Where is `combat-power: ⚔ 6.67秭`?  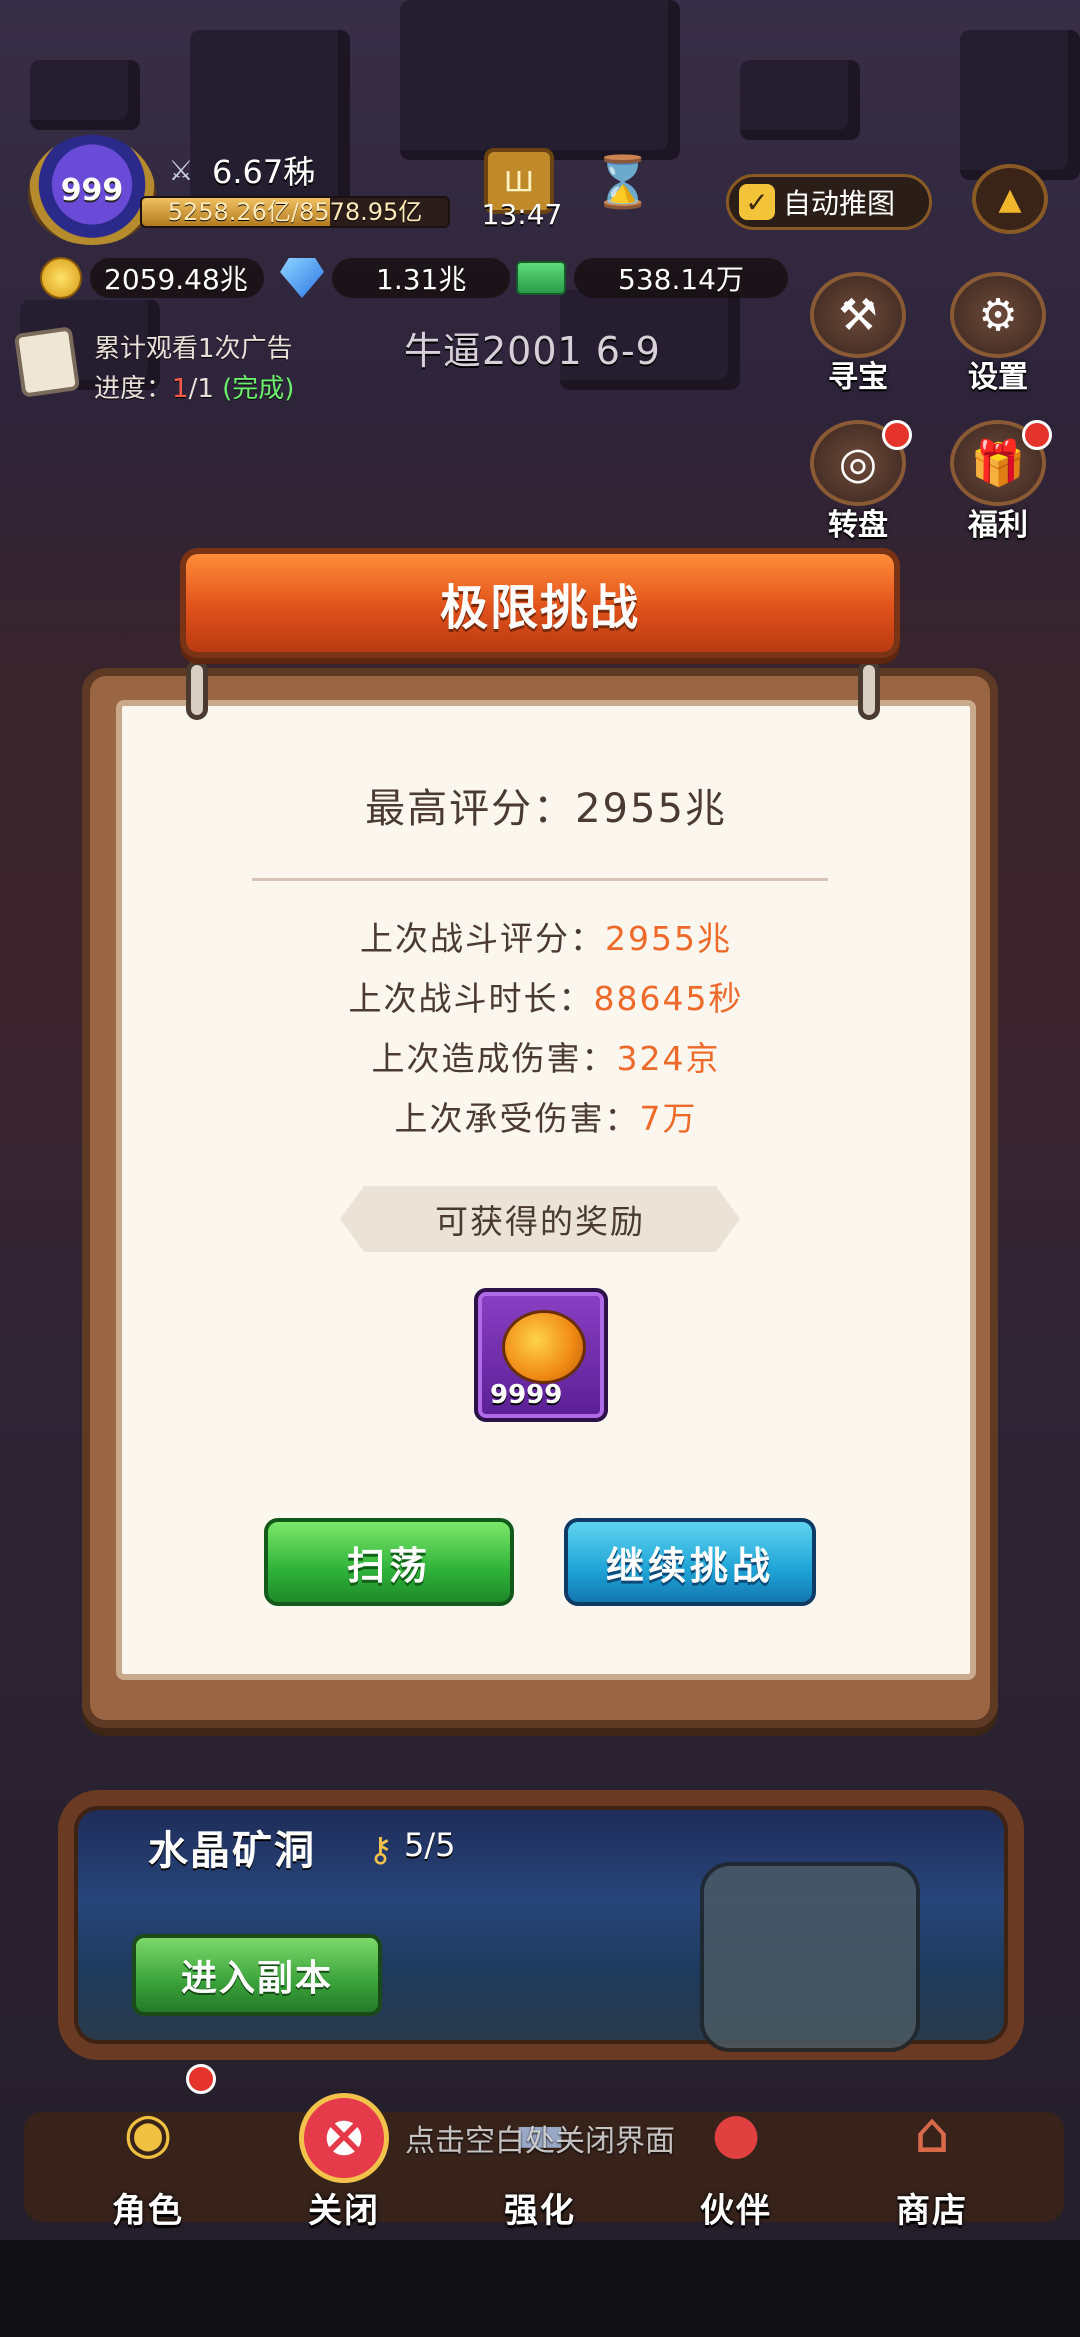 combat-power: ⚔ 6.67秭 is located at coordinates (237, 170).